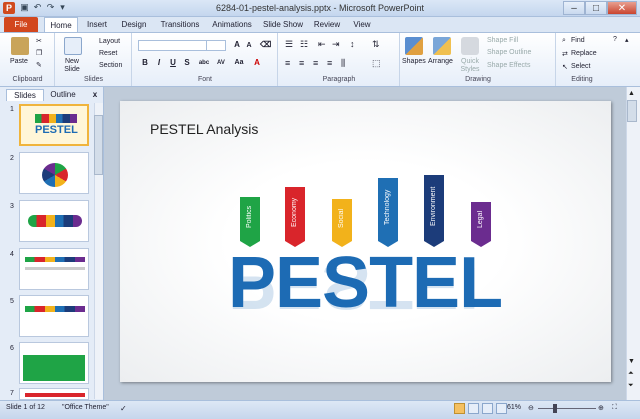  Describe the element at coordinates (289, 44) in the screenshot. I see `bullets-icon: ☰` at that location.